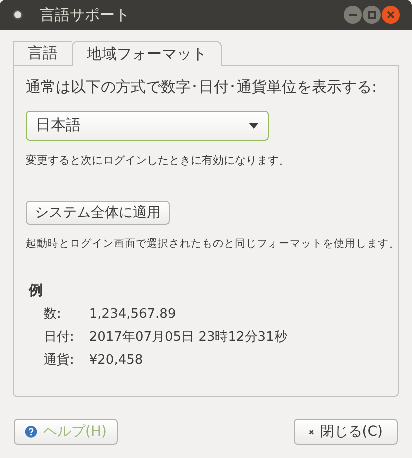  What do you see at coordinates (372, 15) in the screenshot?
I see `maximize-button` at bounding box center [372, 15].